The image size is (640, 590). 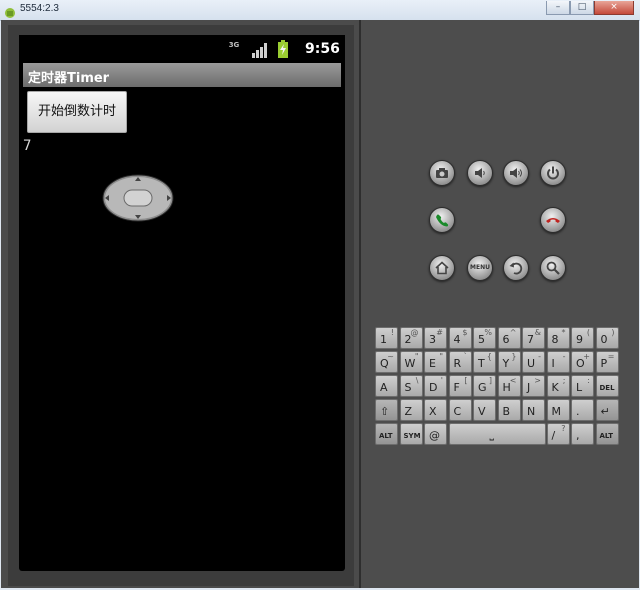 What do you see at coordinates (460, 410) in the screenshot?
I see `key-c: C` at bounding box center [460, 410].